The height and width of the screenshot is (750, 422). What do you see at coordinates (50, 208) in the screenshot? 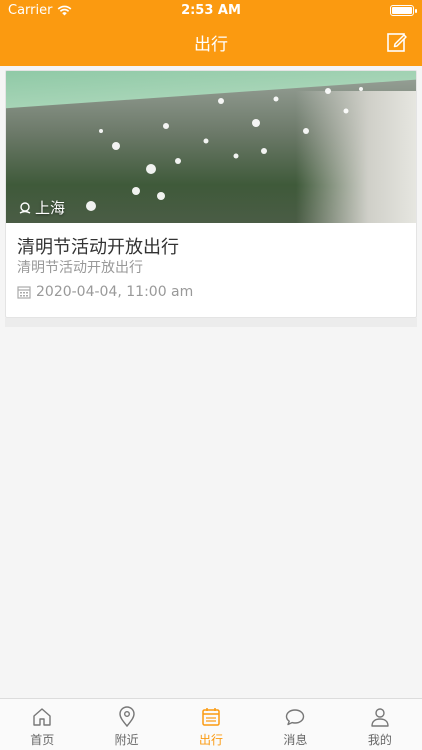
I see `location-label: 上海` at bounding box center [50, 208].